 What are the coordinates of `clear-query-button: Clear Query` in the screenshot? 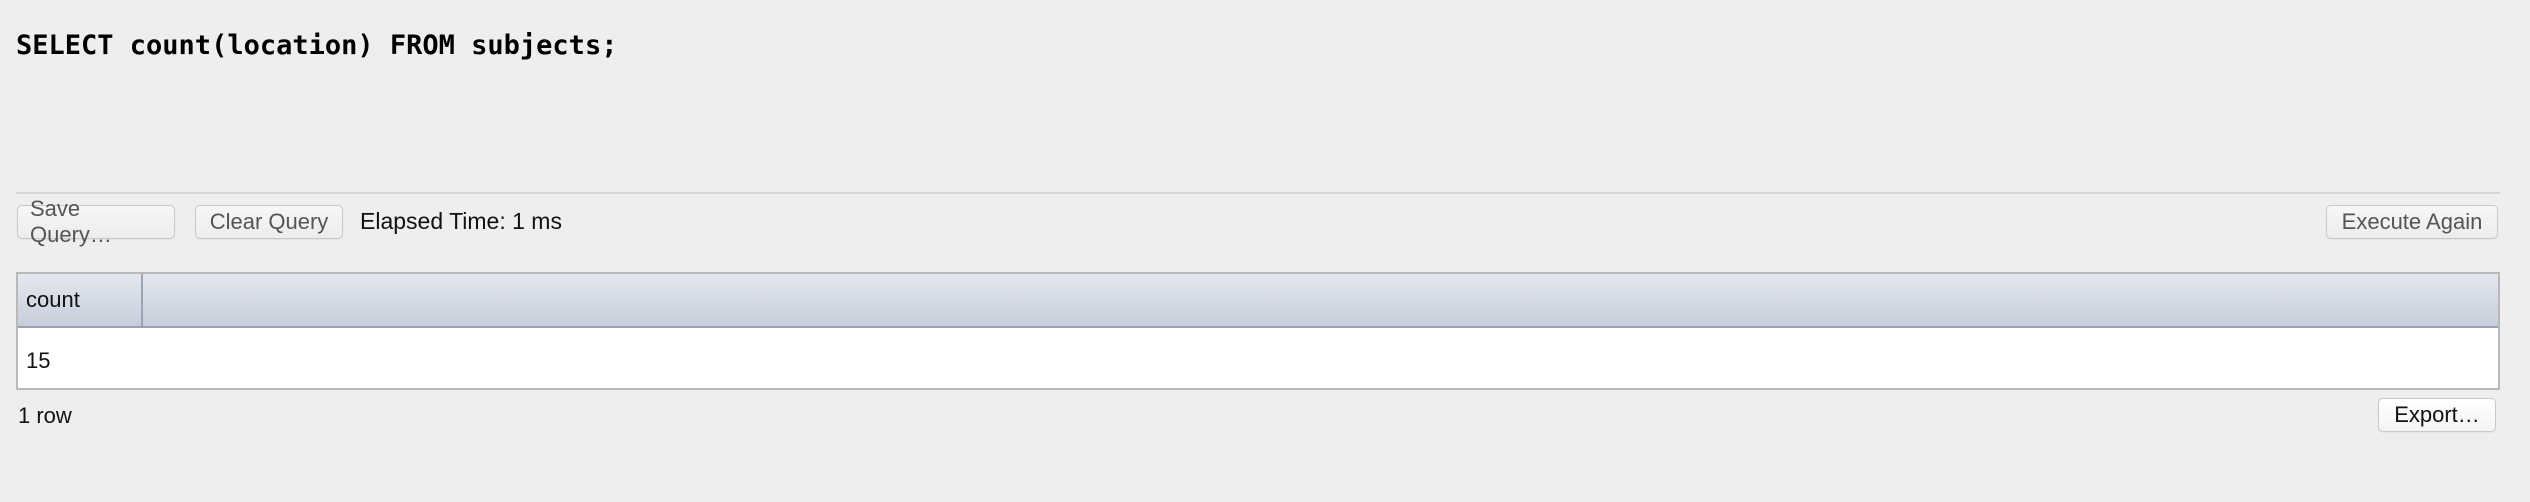 It's located at (269, 222).